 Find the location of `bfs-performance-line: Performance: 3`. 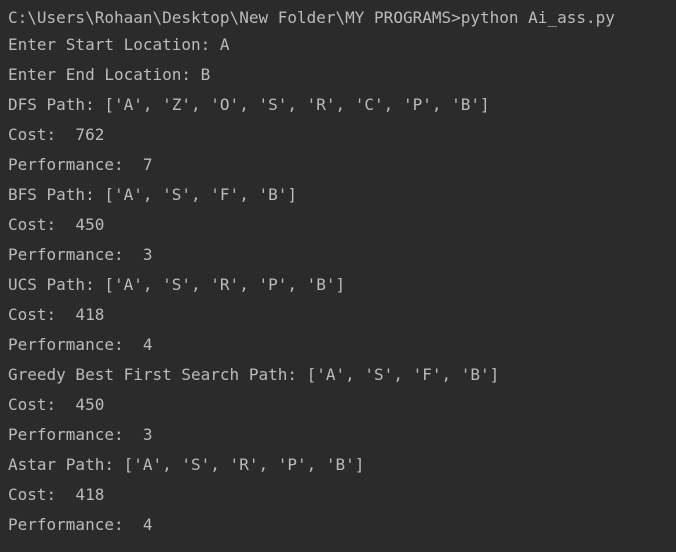

bfs-performance-line: Performance: 3 is located at coordinates (80, 254).